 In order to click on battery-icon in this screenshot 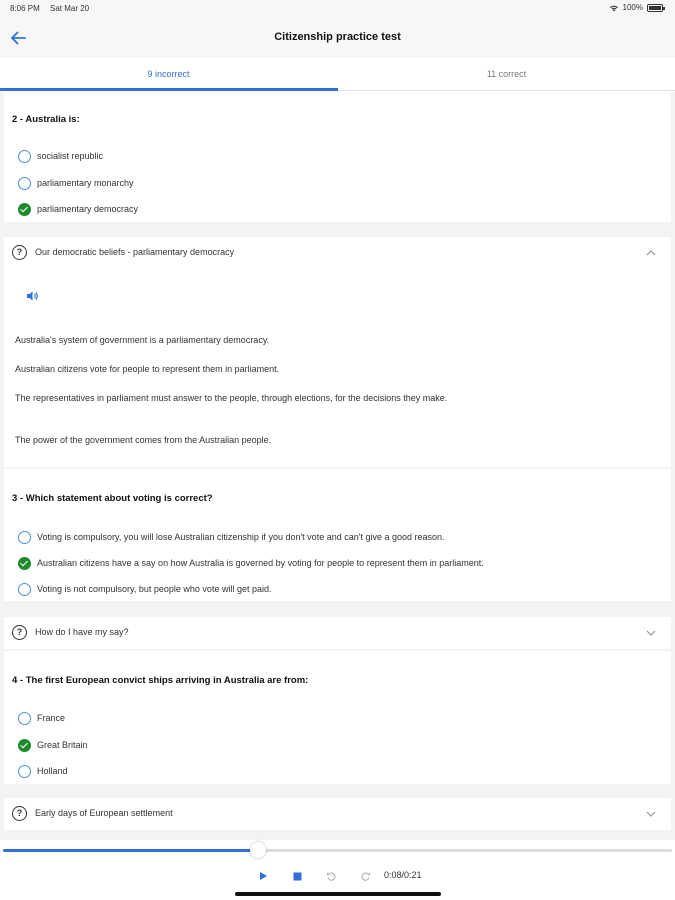, I will do `click(656, 7)`.